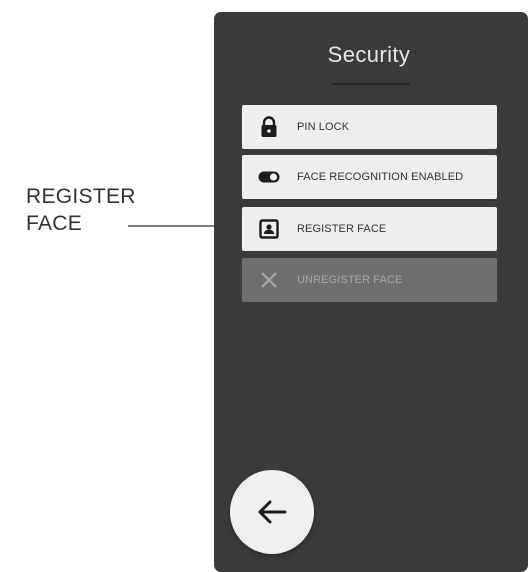  Describe the element at coordinates (54, 223) in the screenshot. I see `callout-text-line-2: FACE` at that location.